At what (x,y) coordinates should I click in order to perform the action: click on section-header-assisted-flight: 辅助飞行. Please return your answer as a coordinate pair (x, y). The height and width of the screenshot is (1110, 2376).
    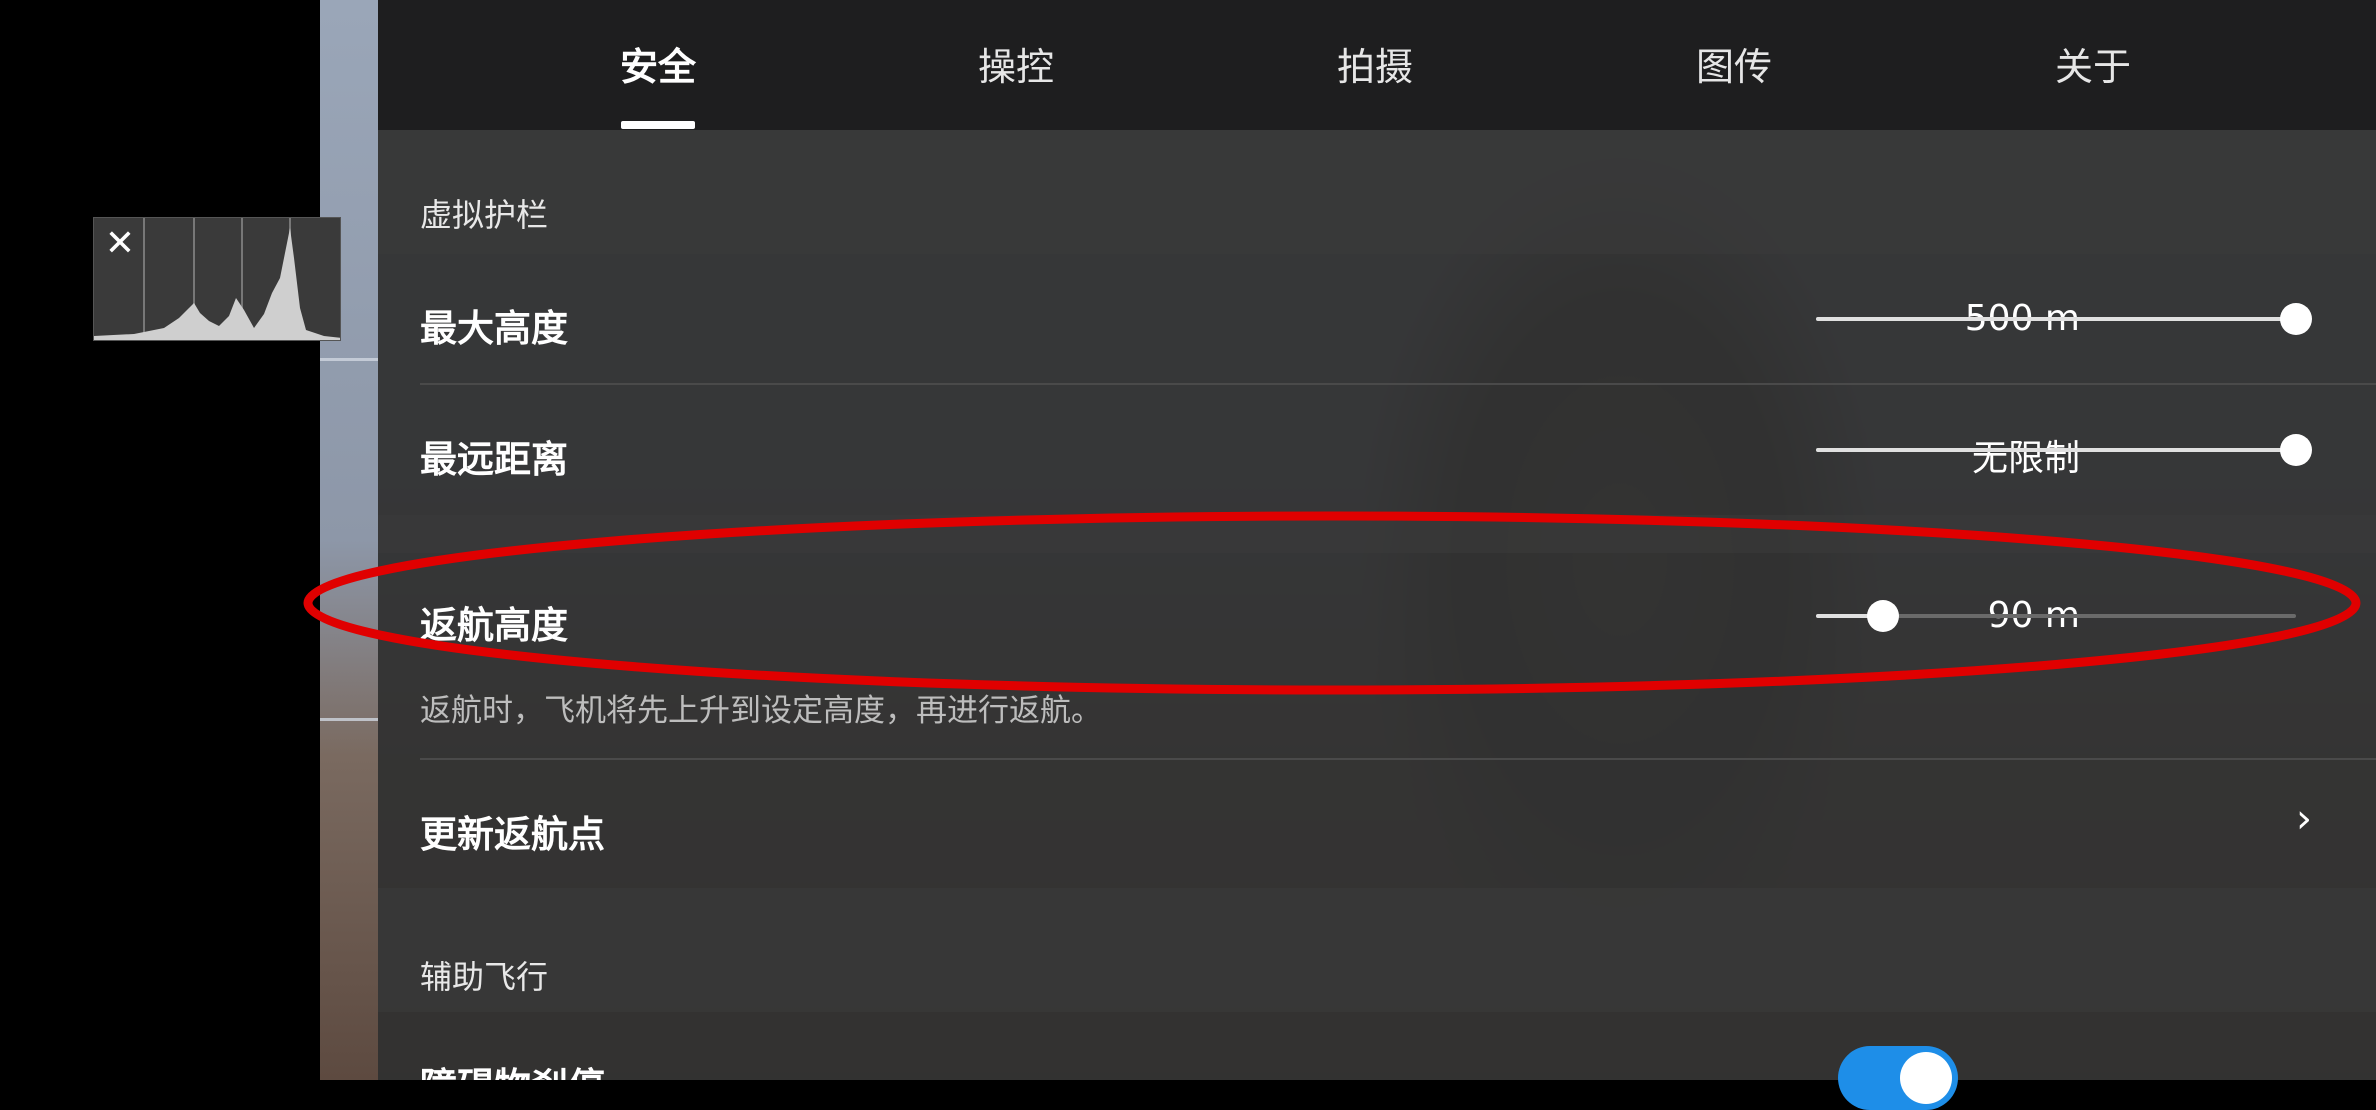
    Looking at the image, I should click on (1377, 950).